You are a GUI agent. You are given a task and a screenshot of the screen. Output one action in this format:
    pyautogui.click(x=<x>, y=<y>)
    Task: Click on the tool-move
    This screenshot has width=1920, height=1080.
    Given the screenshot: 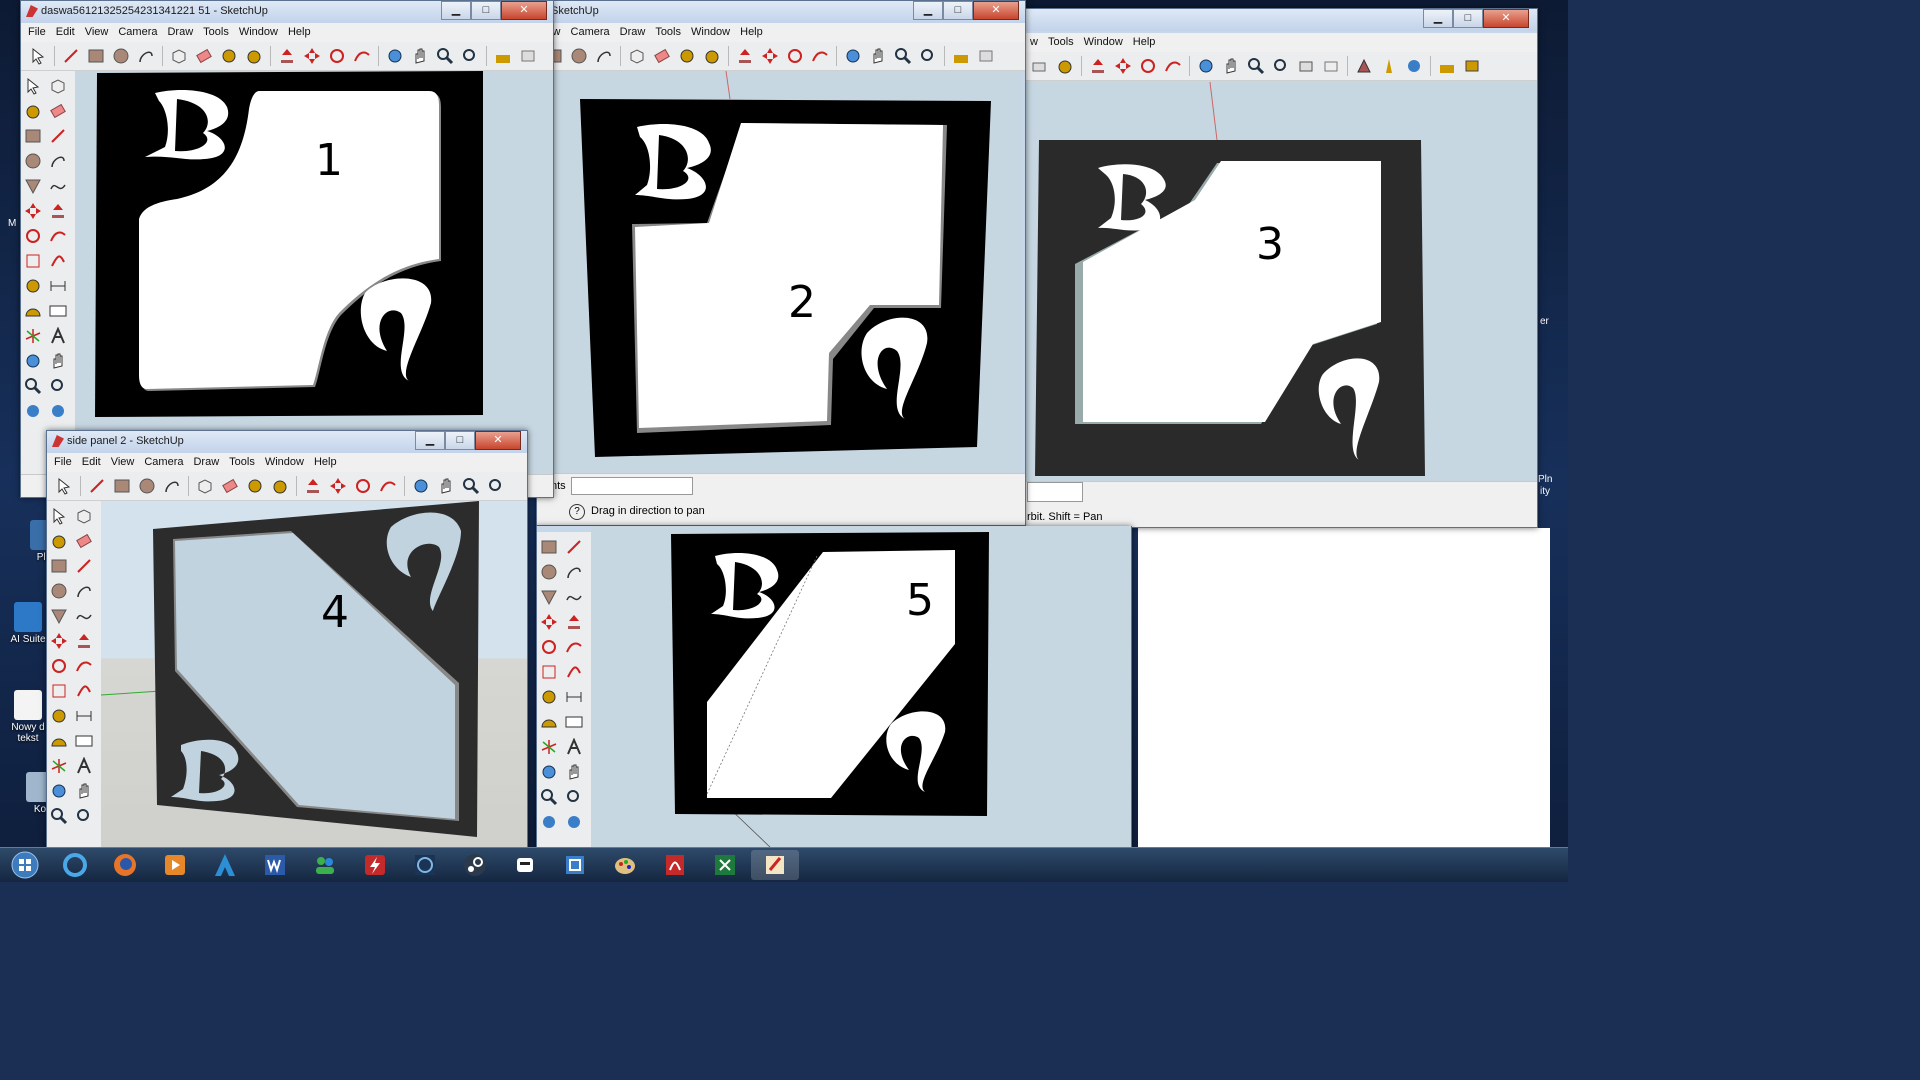 What is the action you would take?
    pyautogui.click(x=59, y=641)
    